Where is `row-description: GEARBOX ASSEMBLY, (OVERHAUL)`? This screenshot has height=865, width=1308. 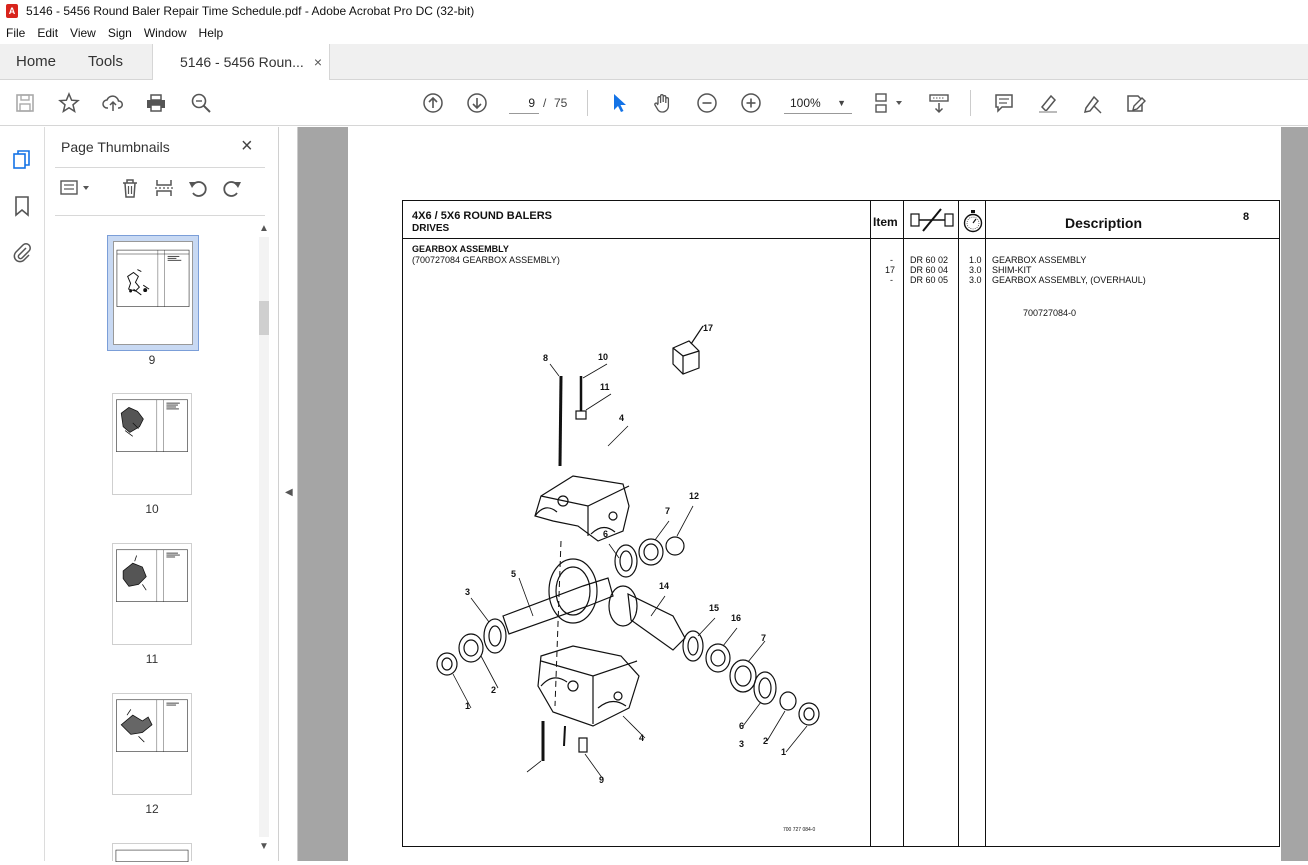
row-description: GEARBOX ASSEMBLY, (OVERHAUL) is located at coordinates (1069, 280).